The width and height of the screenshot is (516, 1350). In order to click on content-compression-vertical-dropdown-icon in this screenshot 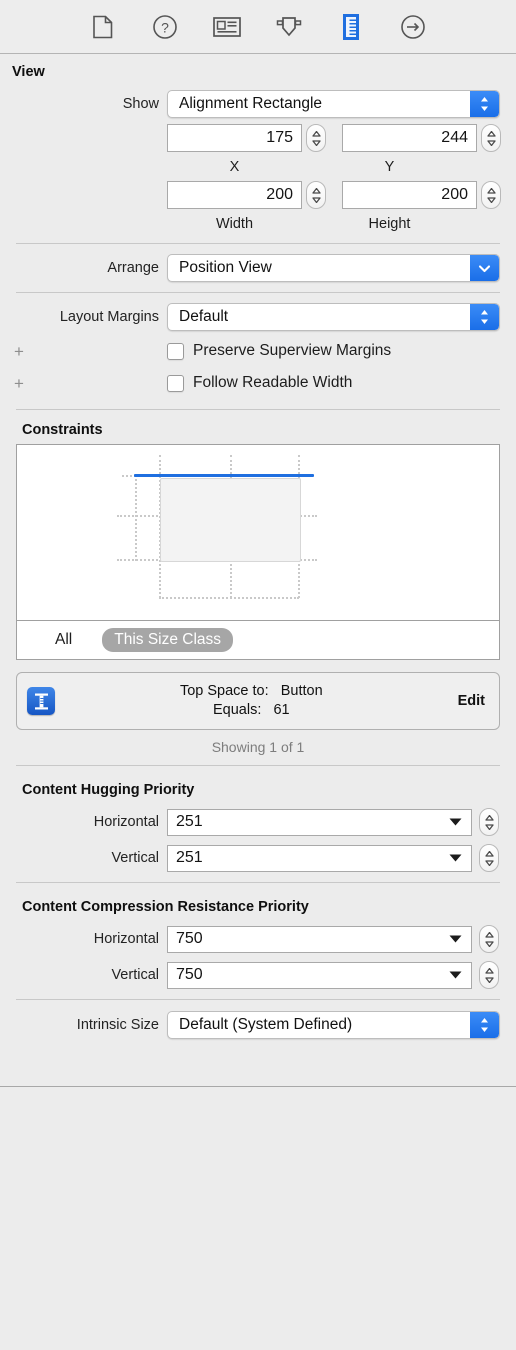, I will do `click(455, 975)`.